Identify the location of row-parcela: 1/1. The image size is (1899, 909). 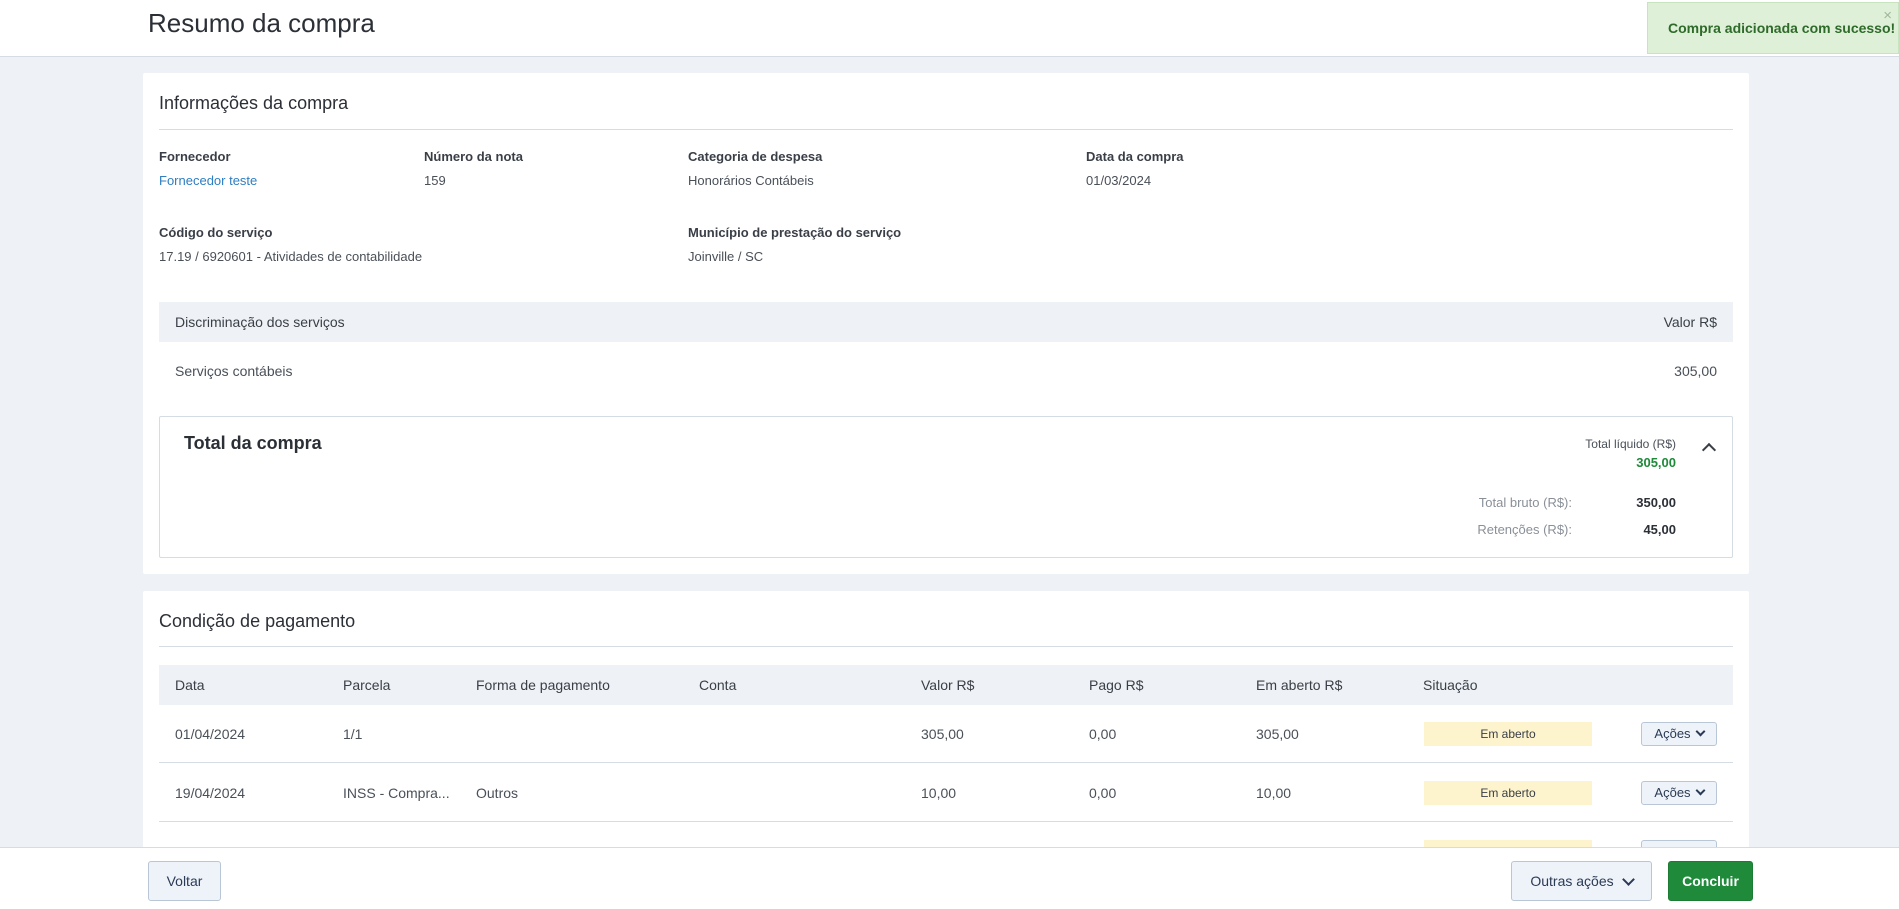
(353, 733).